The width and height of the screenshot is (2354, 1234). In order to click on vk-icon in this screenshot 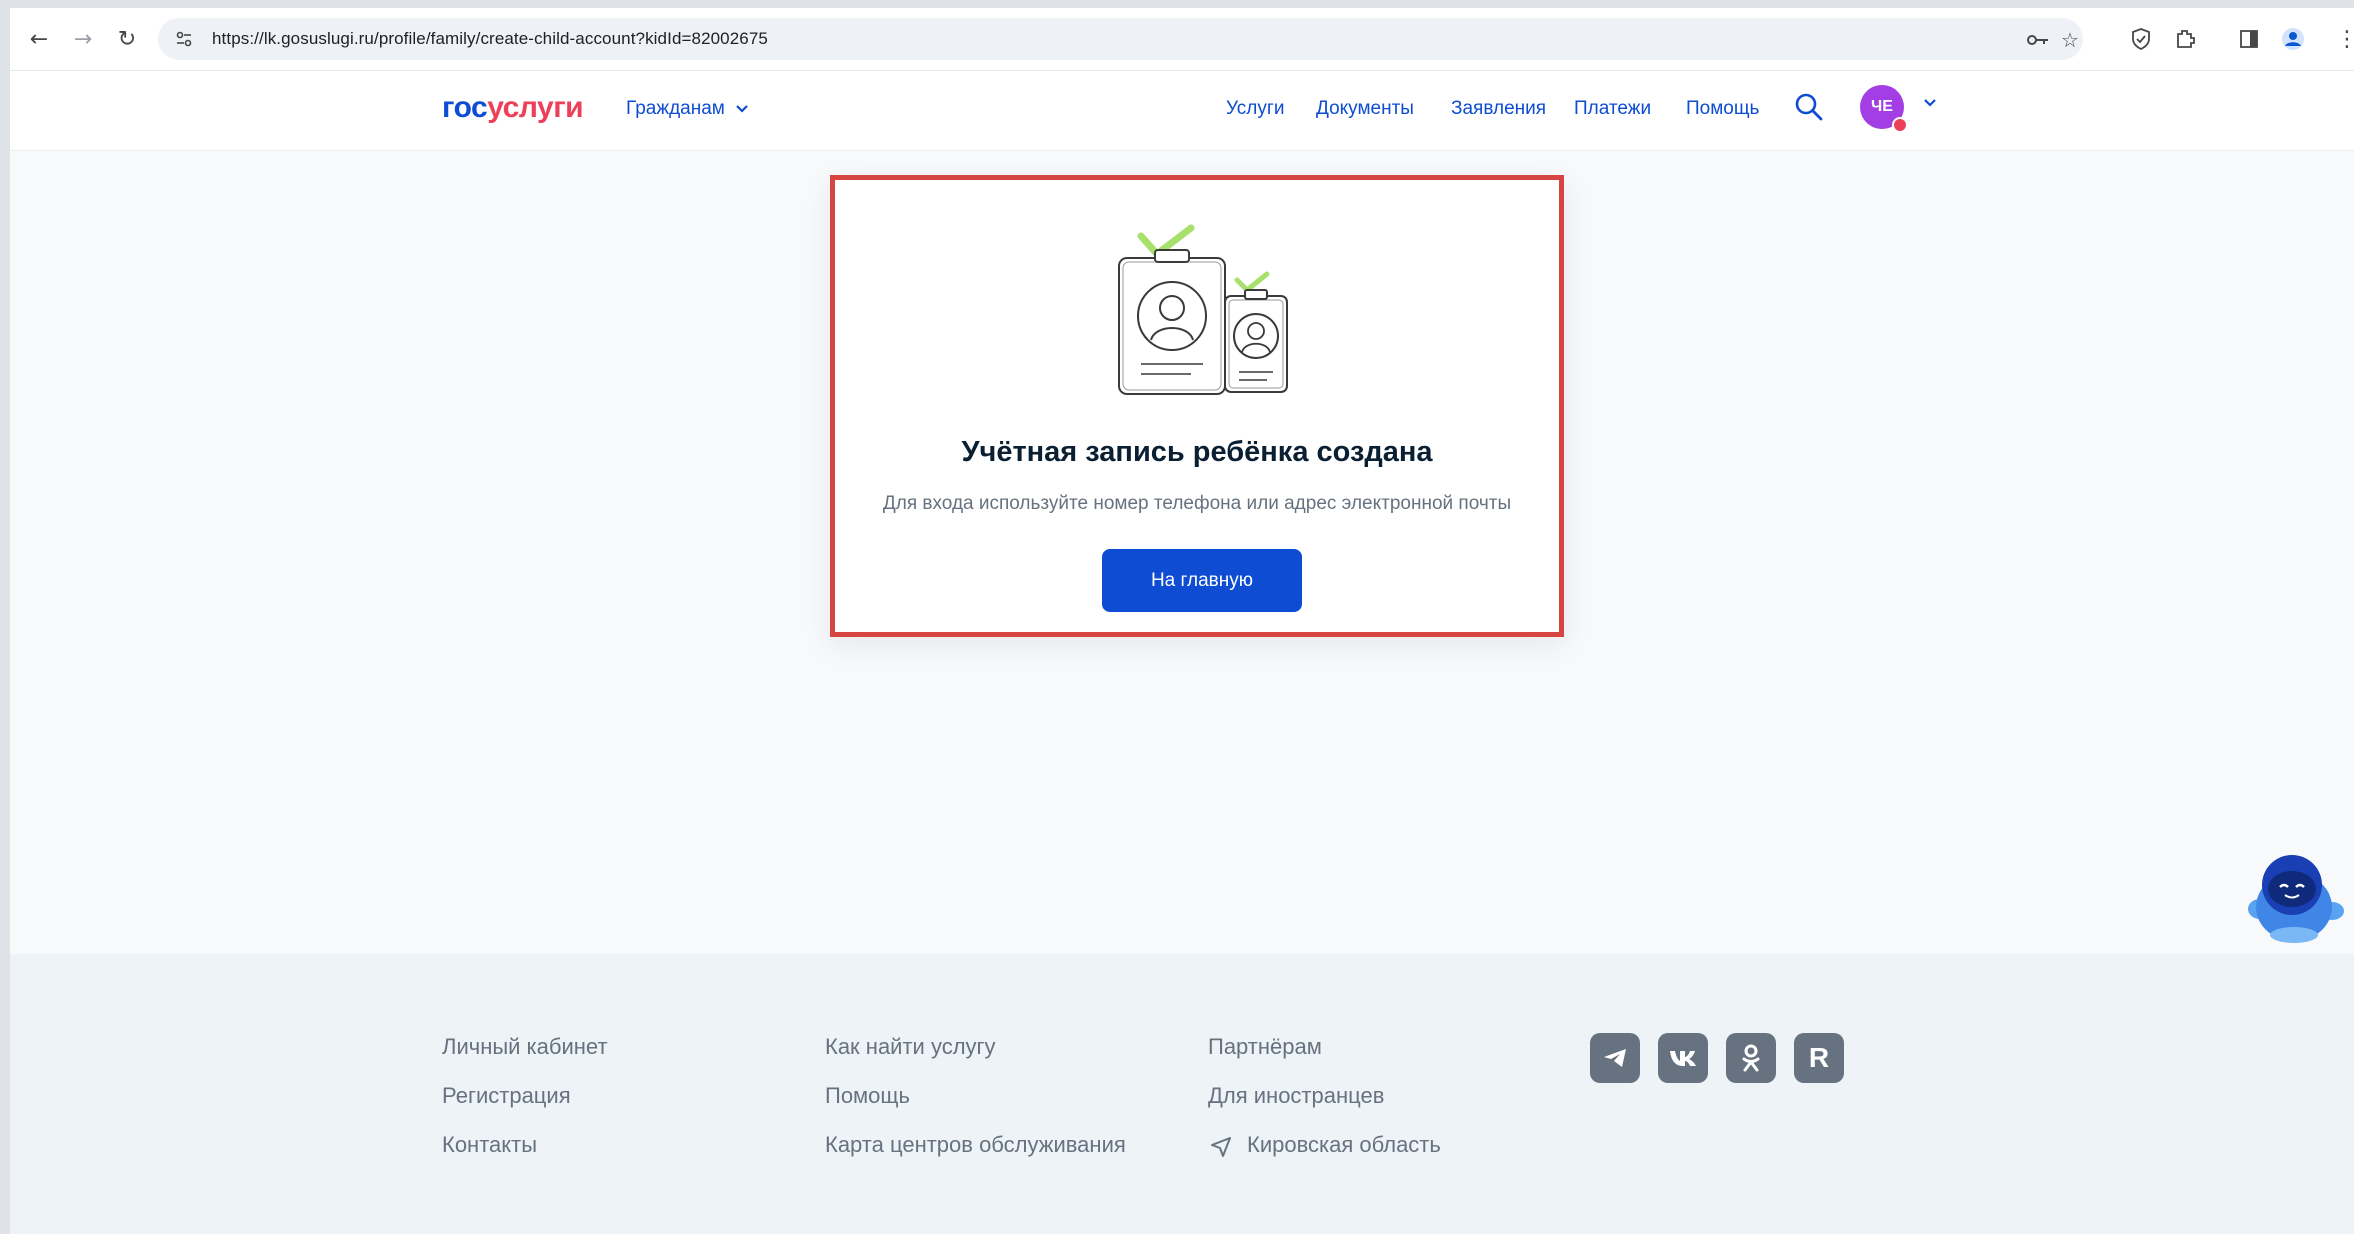, I will do `click(1683, 1058)`.